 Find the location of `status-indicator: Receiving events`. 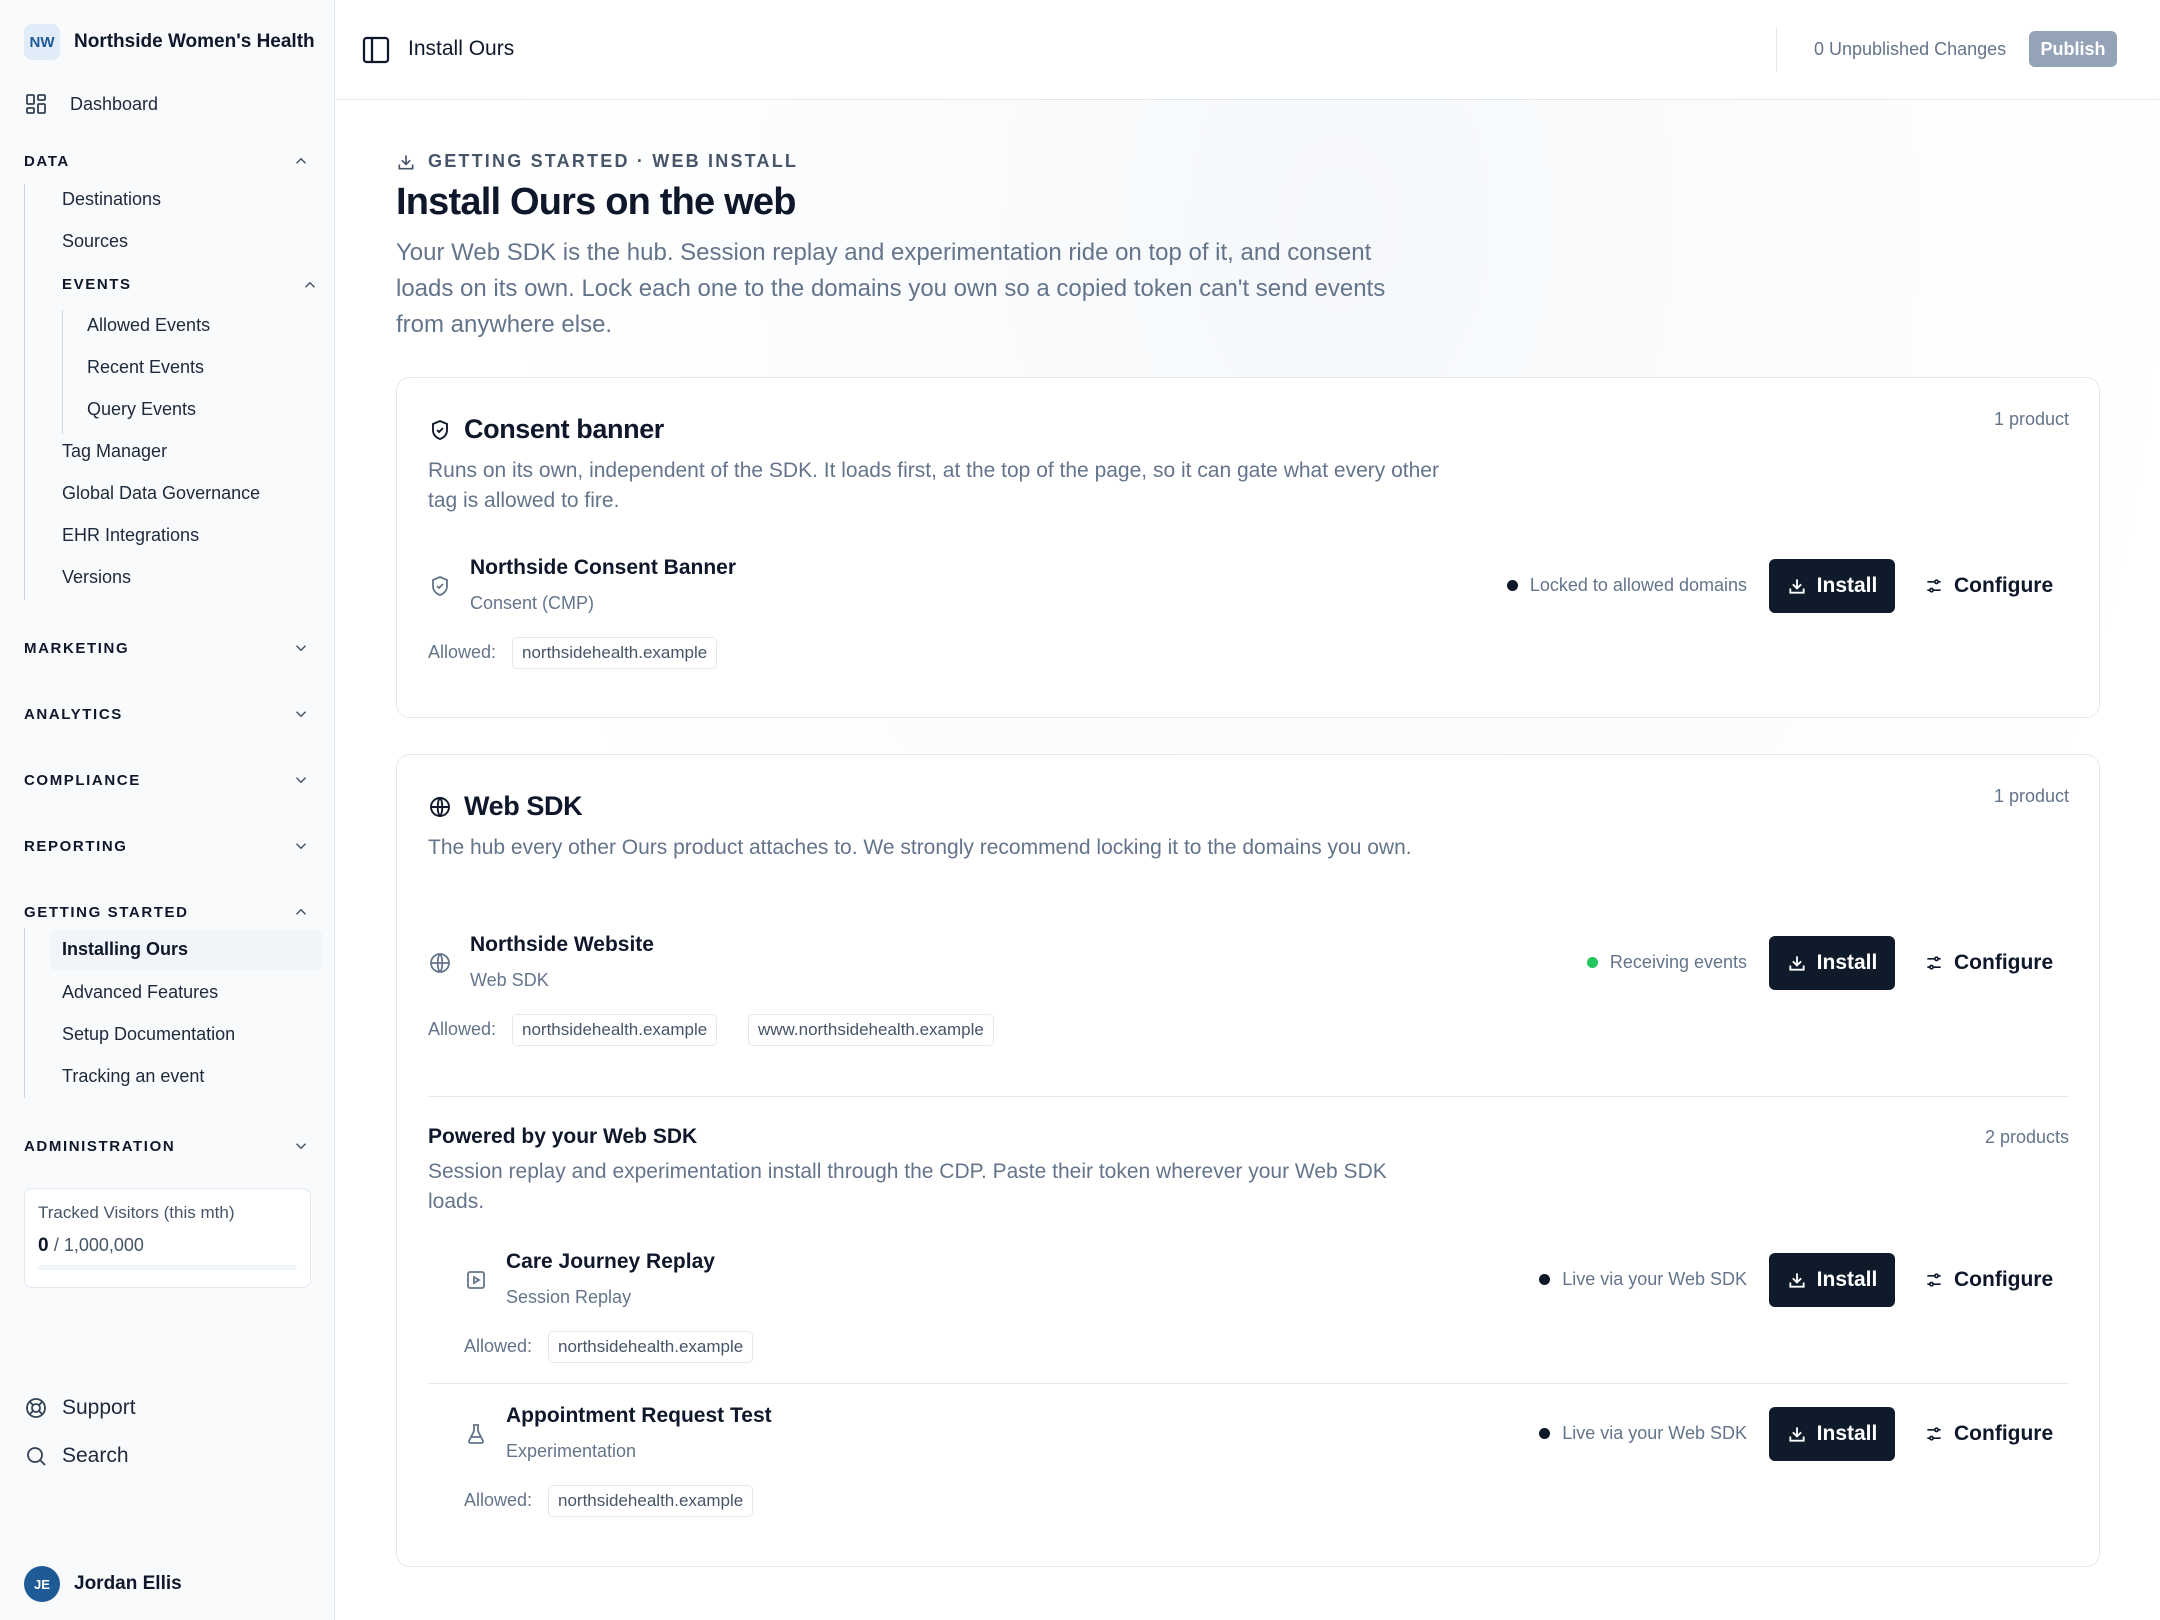

status-indicator: Receiving events is located at coordinates (1666, 962).